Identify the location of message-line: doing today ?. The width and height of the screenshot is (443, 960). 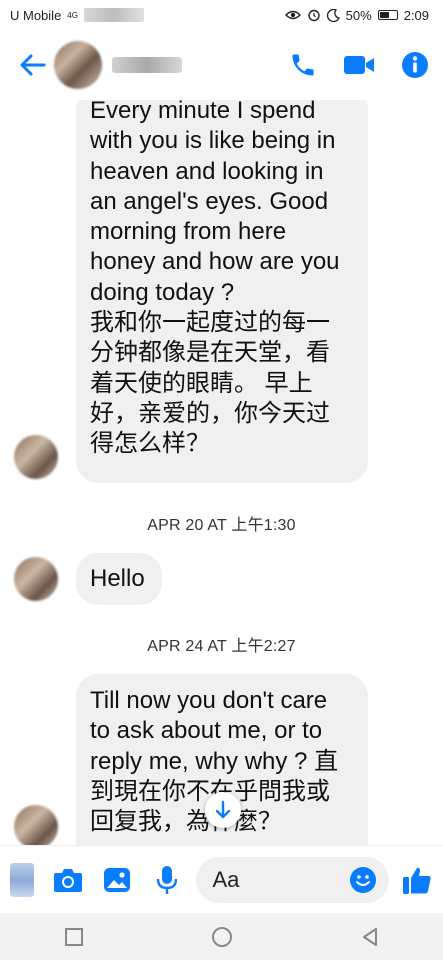
(162, 292).